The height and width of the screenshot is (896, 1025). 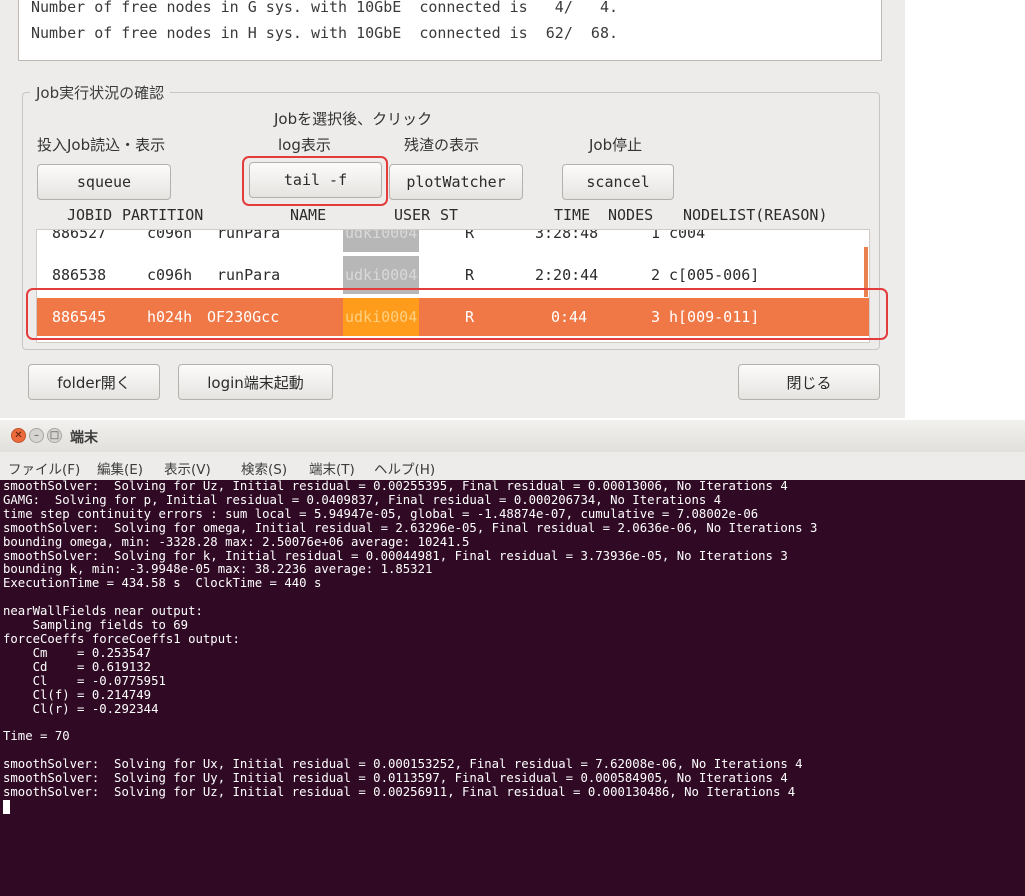 What do you see at coordinates (656, 235) in the screenshot?
I see `job-nodes: 1` at bounding box center [656, 235].